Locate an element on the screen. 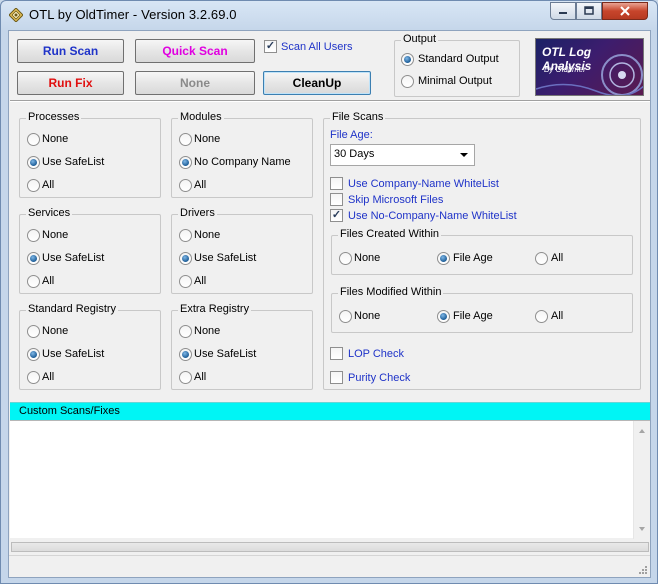  modules-no-company-label: No Company Name is located at coordinates (242, 162).